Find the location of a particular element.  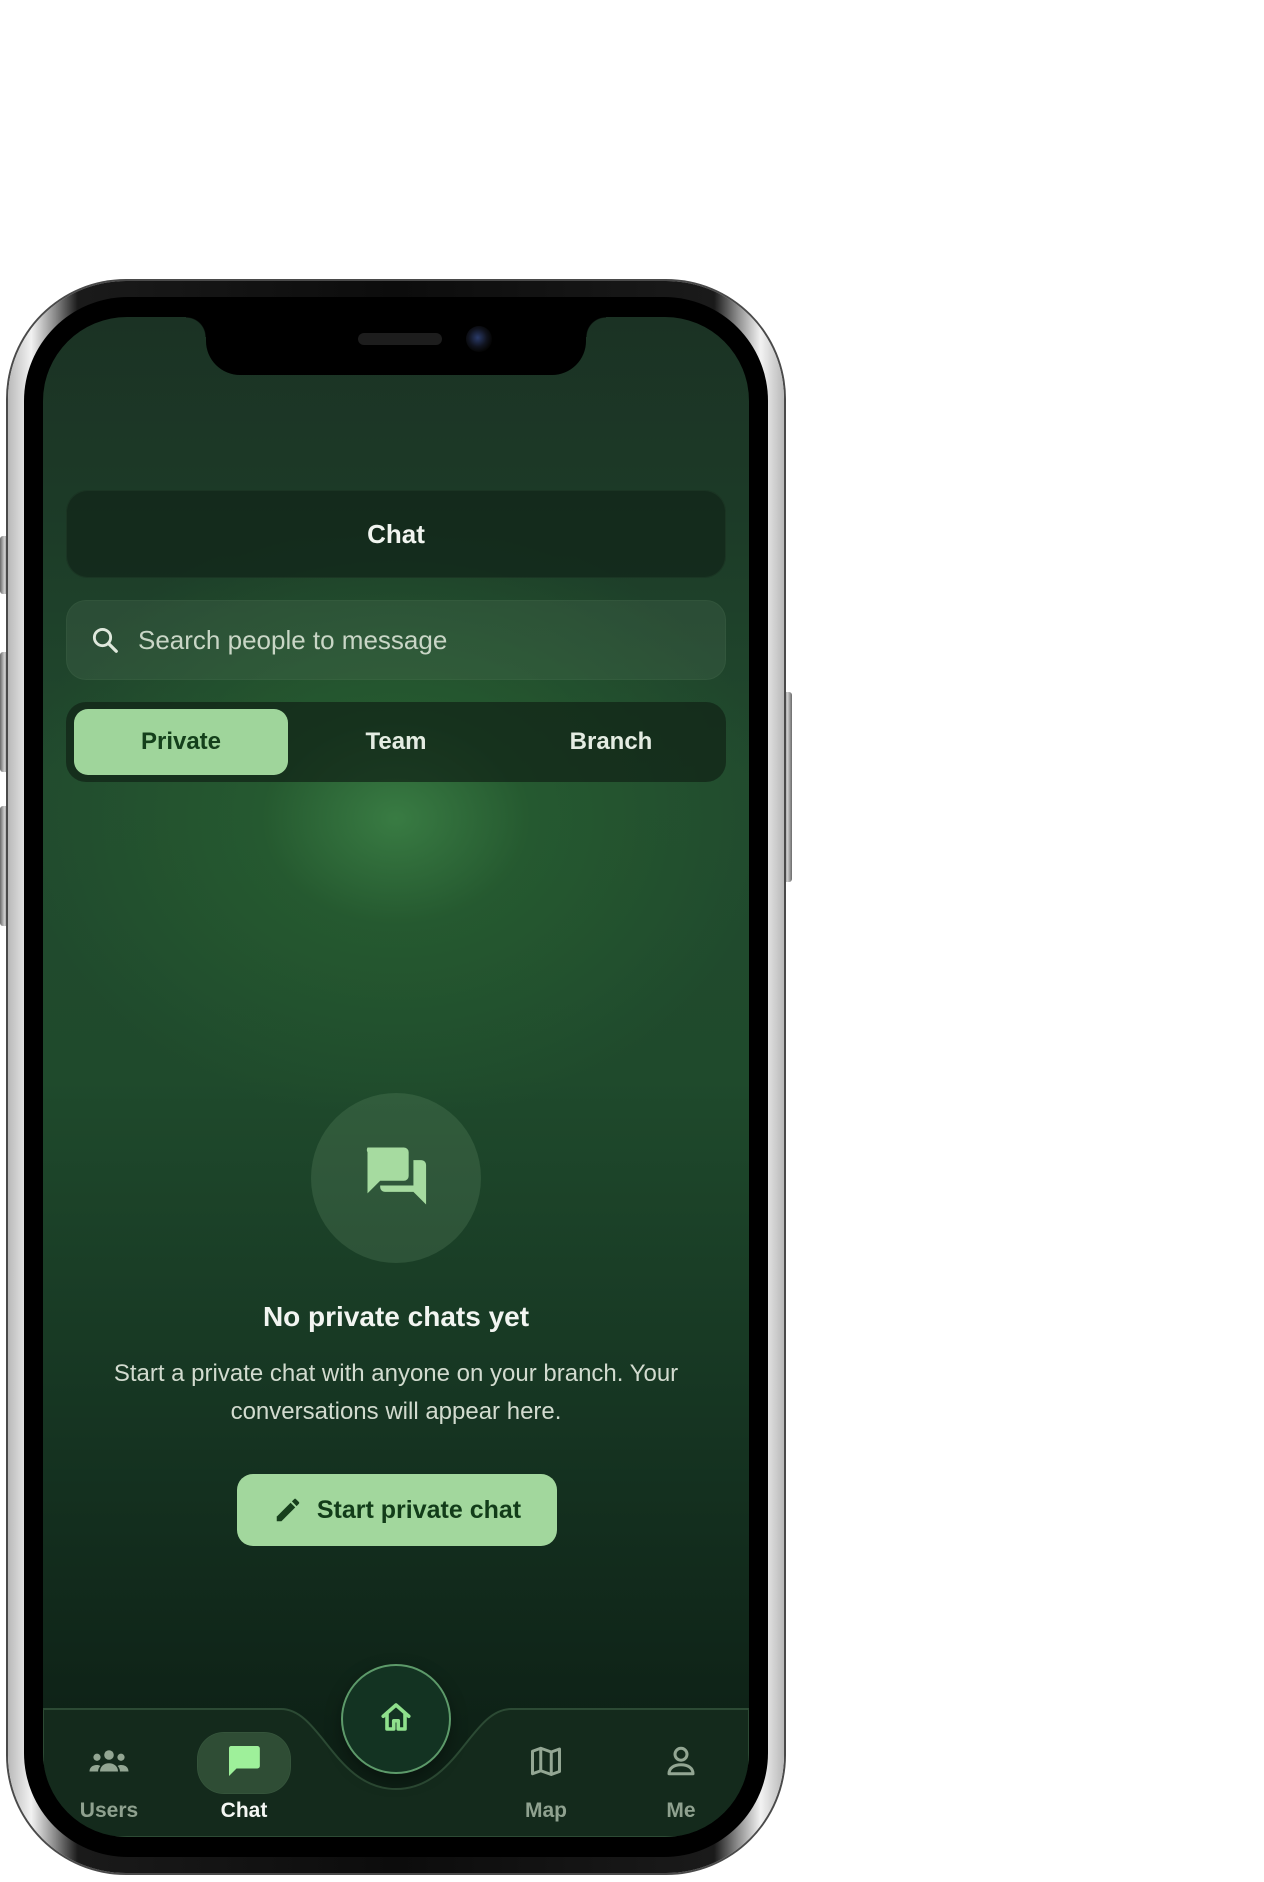

search-icon is located at coordinates (105, 640).